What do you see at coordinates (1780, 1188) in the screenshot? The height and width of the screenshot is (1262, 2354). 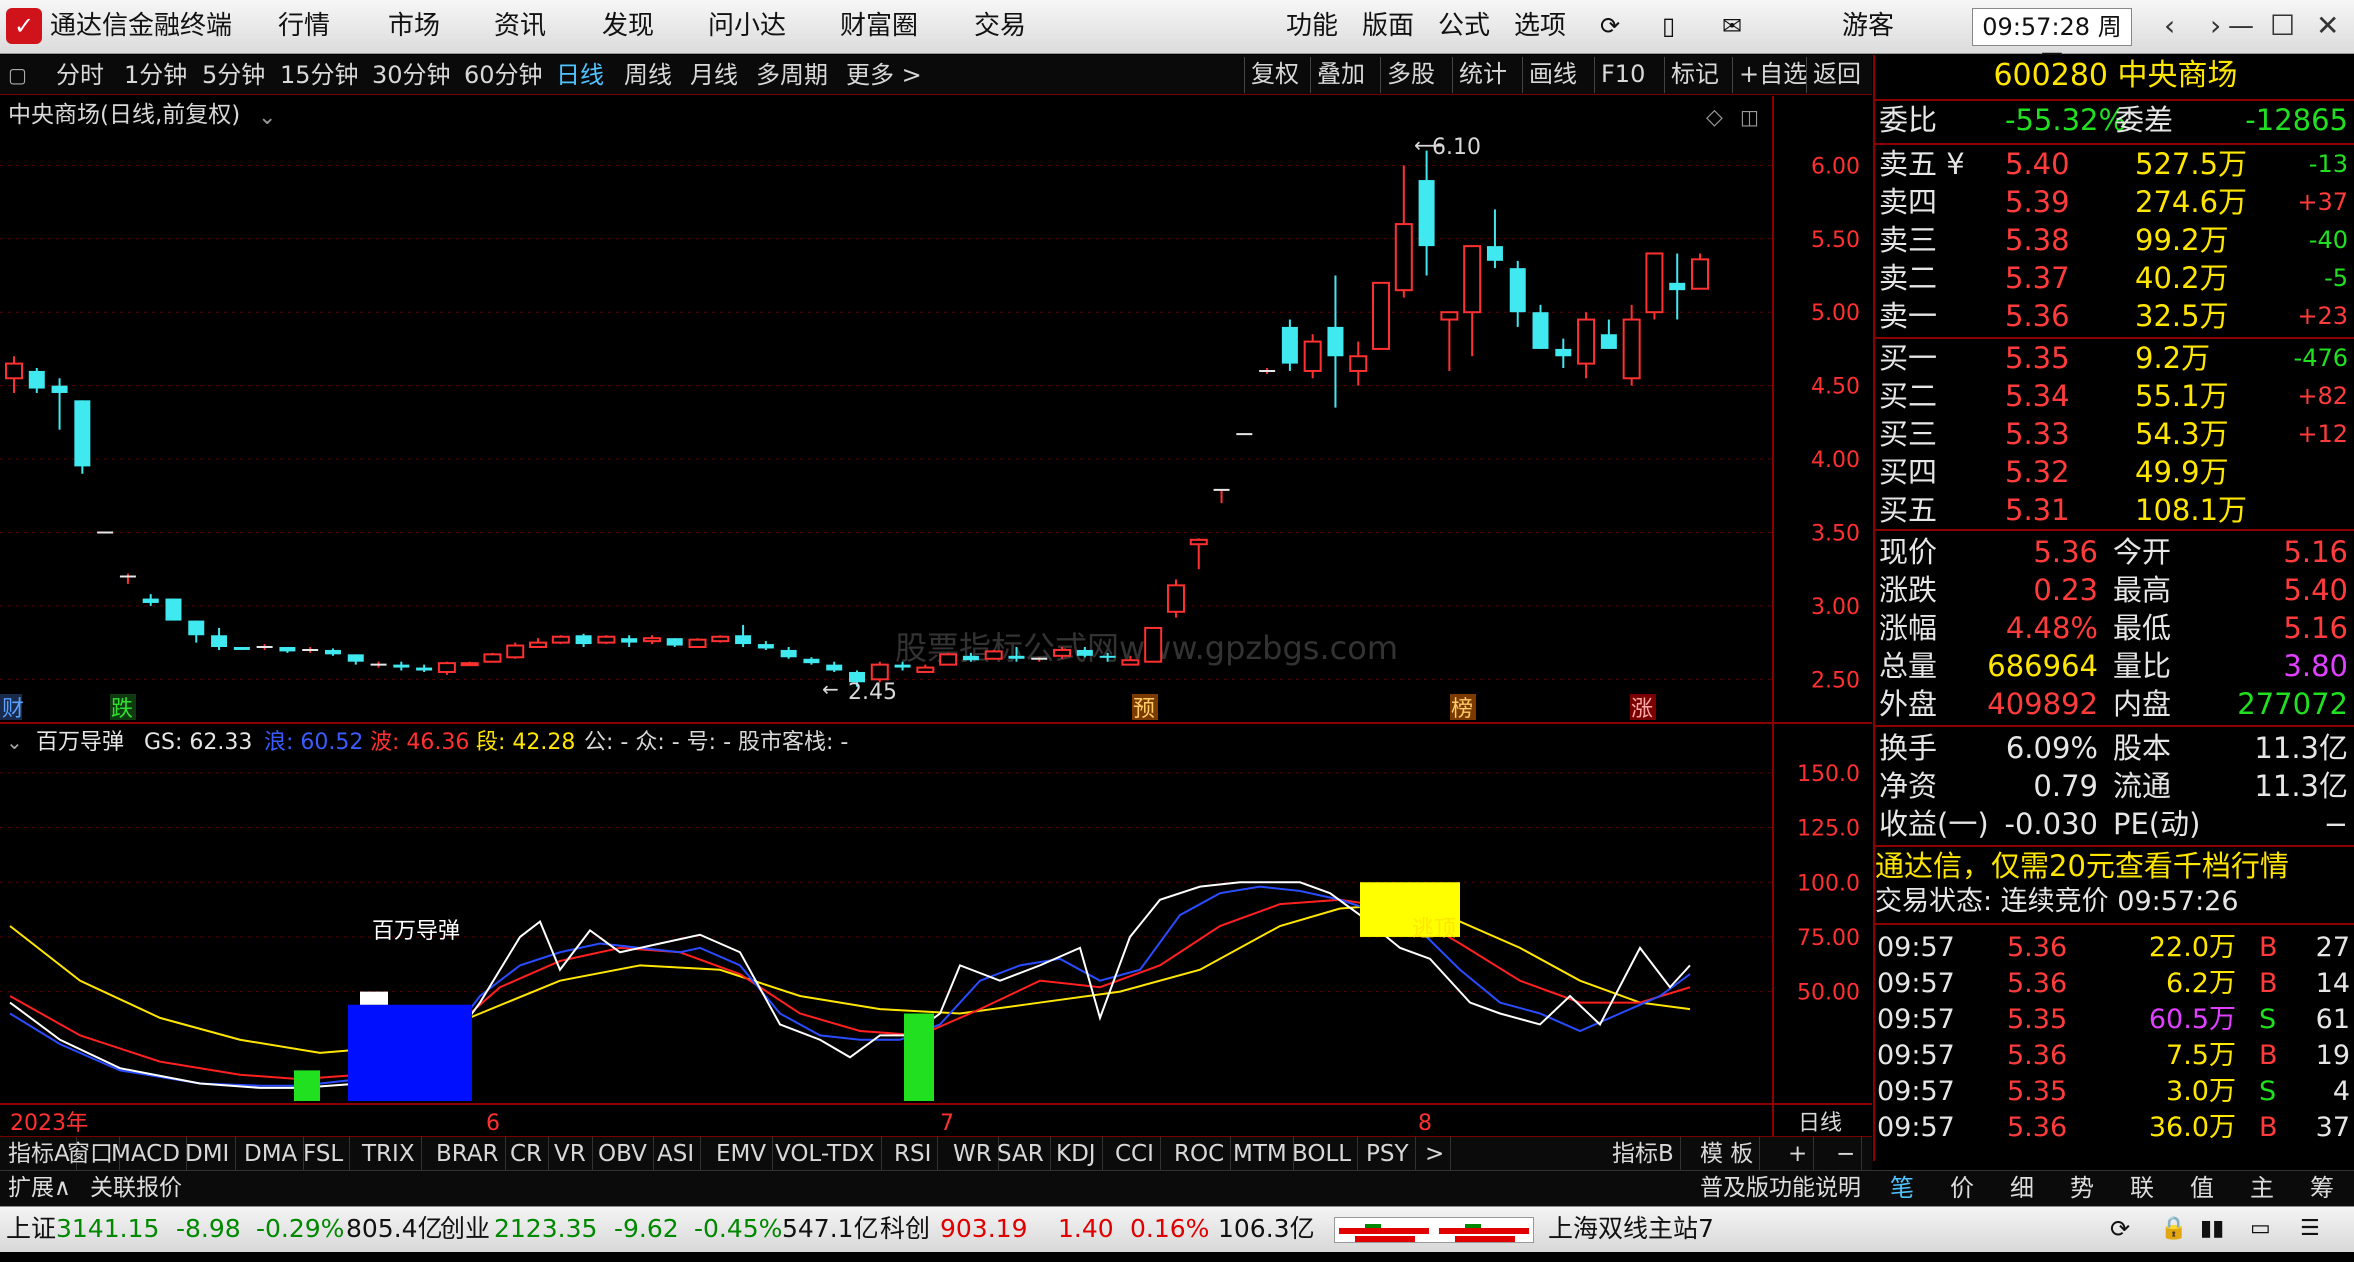 I see `version-notice: 普及版功能说明` at bounding box center [1780, 1188].